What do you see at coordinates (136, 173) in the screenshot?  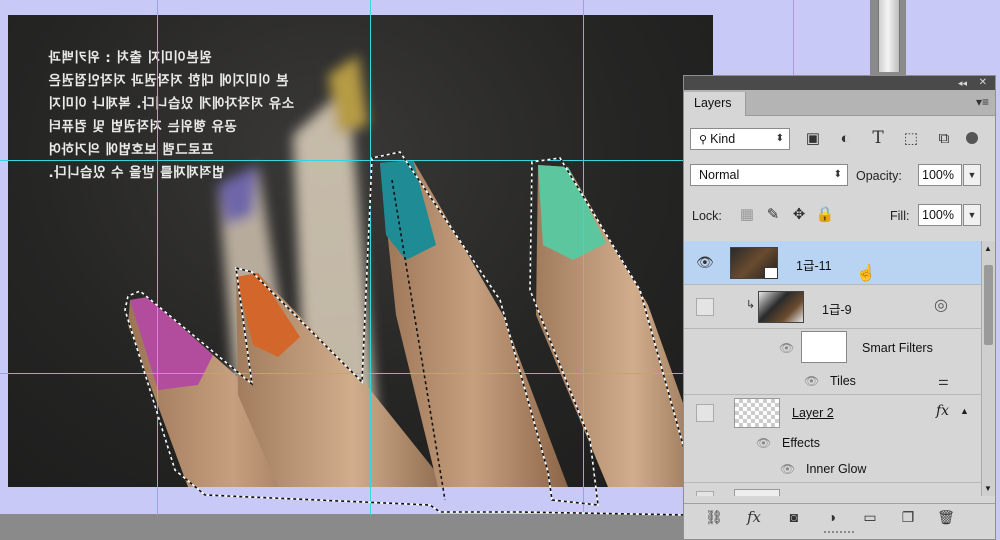 I see `text-line: 법적제재를 받을 수 있습니다.` at bounding box center [136, 173].